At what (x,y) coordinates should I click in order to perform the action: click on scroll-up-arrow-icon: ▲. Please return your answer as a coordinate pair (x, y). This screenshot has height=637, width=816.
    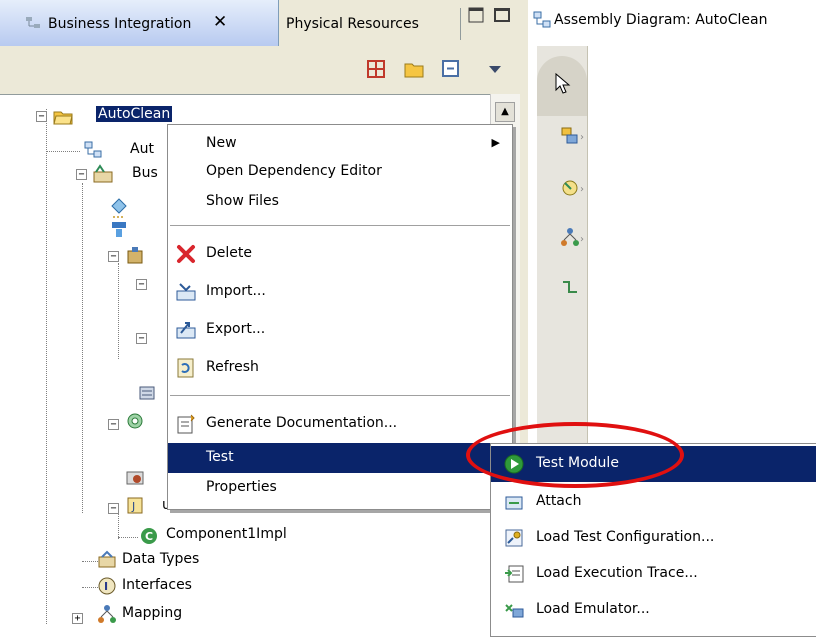
    Looking at the image, I should click on (505, 112).